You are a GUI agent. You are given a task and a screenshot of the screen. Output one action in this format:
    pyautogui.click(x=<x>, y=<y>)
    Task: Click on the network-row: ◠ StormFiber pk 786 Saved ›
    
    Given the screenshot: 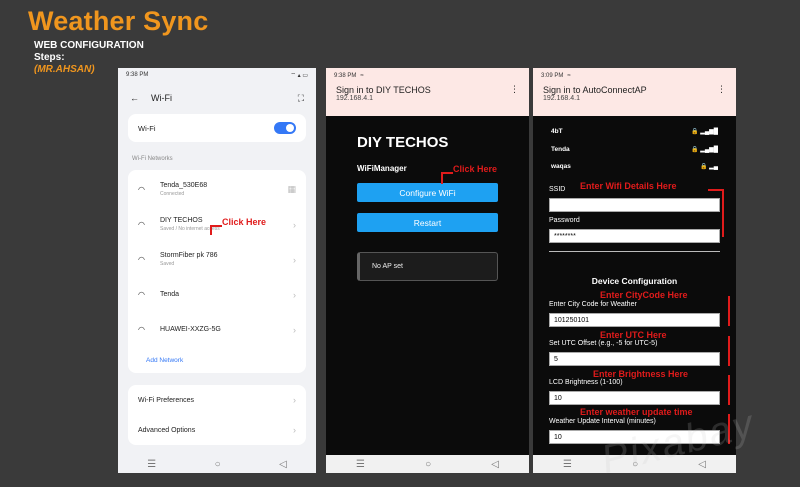 What is the action you would take?
    pyautogui.click(x=217, y=259)
    